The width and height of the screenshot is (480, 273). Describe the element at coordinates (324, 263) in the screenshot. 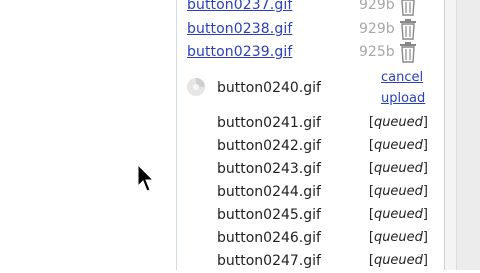

I see `queued-row: button0247.gif [queued]` at that location.